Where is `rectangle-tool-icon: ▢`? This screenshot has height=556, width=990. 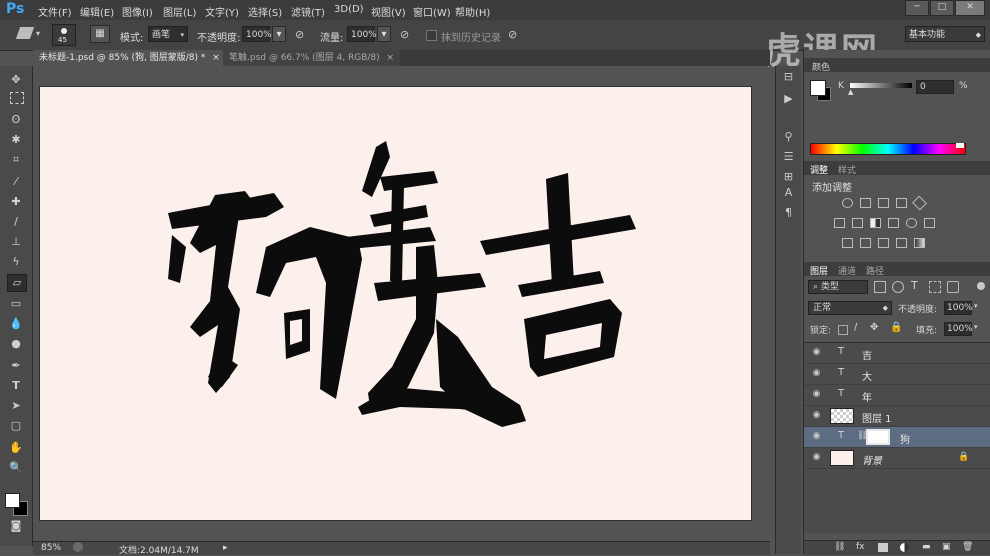
rectangle-tool-icon: ▢ is located at coordinates (16, 426).